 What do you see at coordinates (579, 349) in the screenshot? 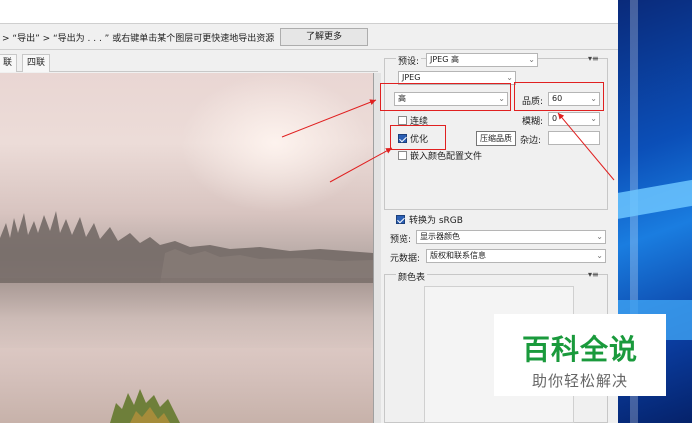
I see `watermark-title: 百科全说` at bounding box center [579, 349].